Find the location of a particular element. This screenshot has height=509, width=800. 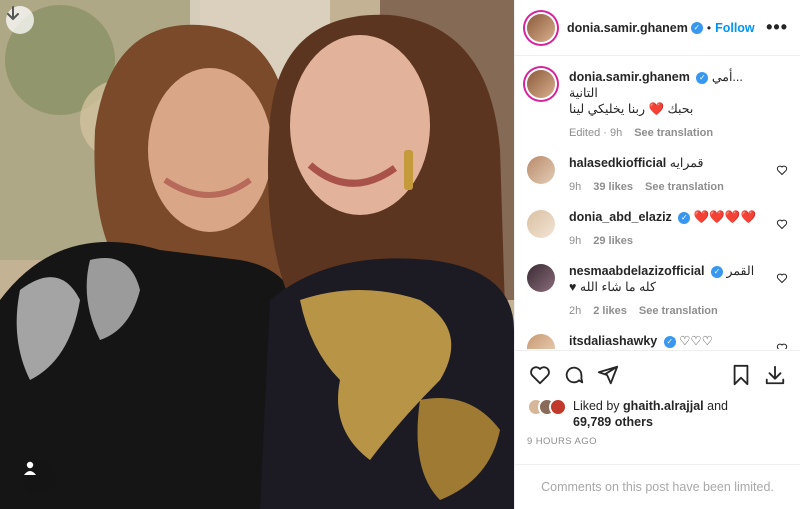

comment-item: donia_abd_elaziz ✓ ❤️❤️❤️❤️ 9h 29 likes is located at coordinates (657, 229).